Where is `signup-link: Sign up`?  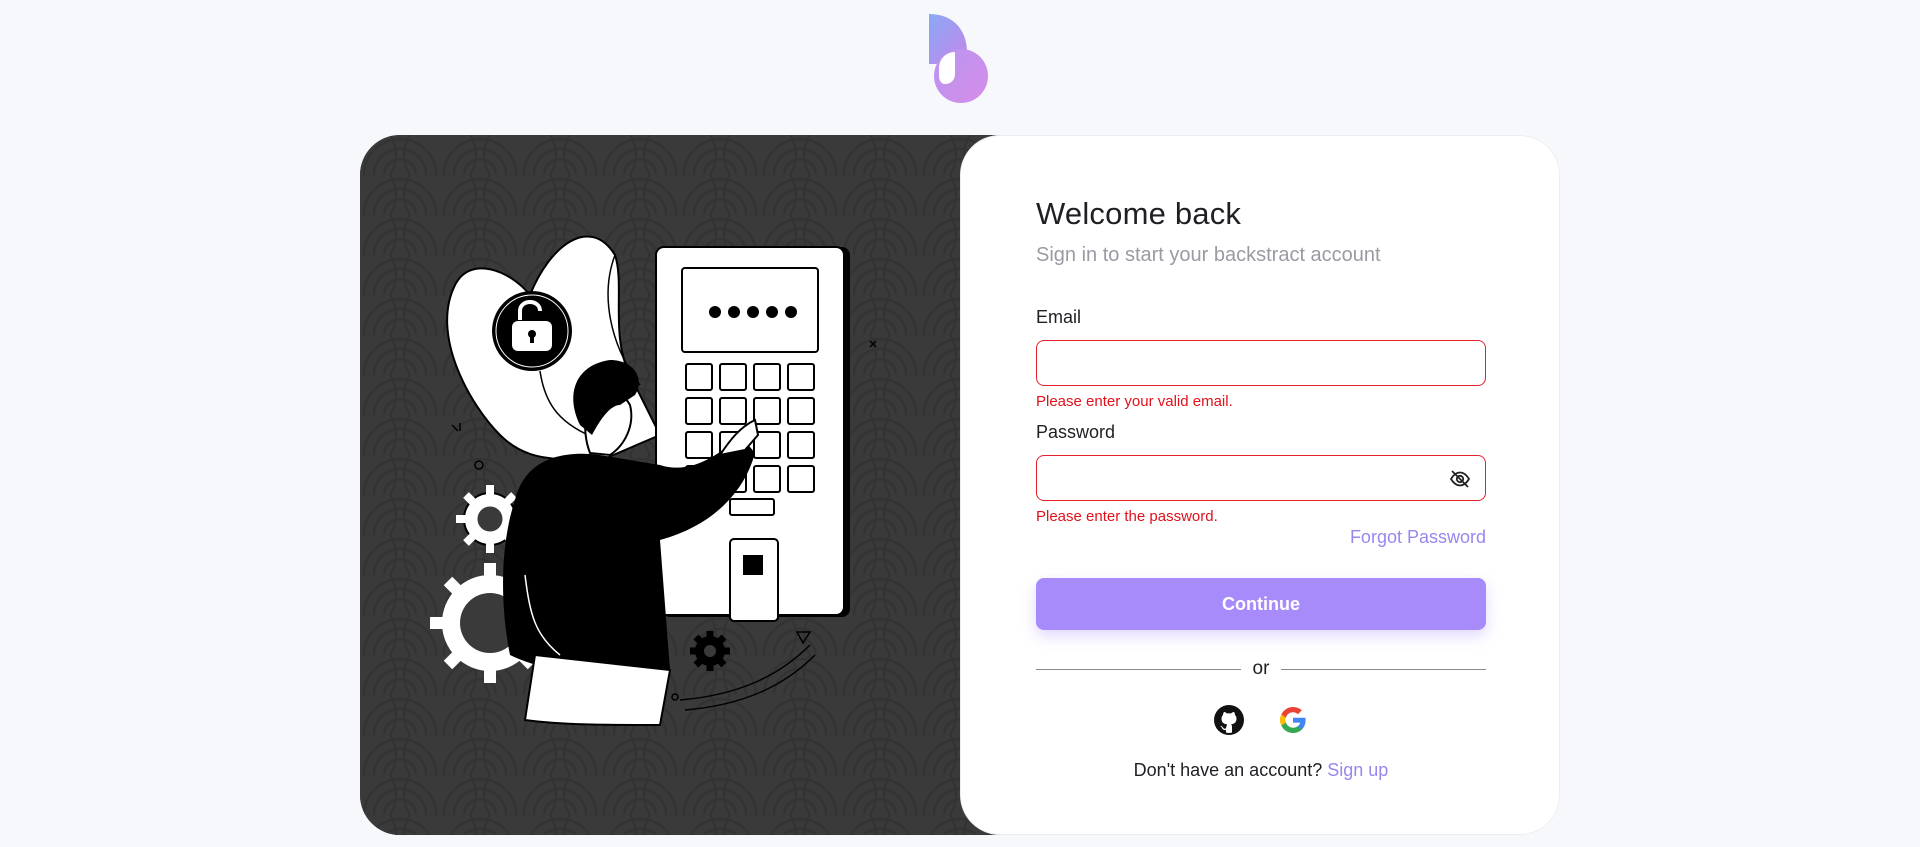 signup-link: Sign up is located at coordinates (1357, 770).